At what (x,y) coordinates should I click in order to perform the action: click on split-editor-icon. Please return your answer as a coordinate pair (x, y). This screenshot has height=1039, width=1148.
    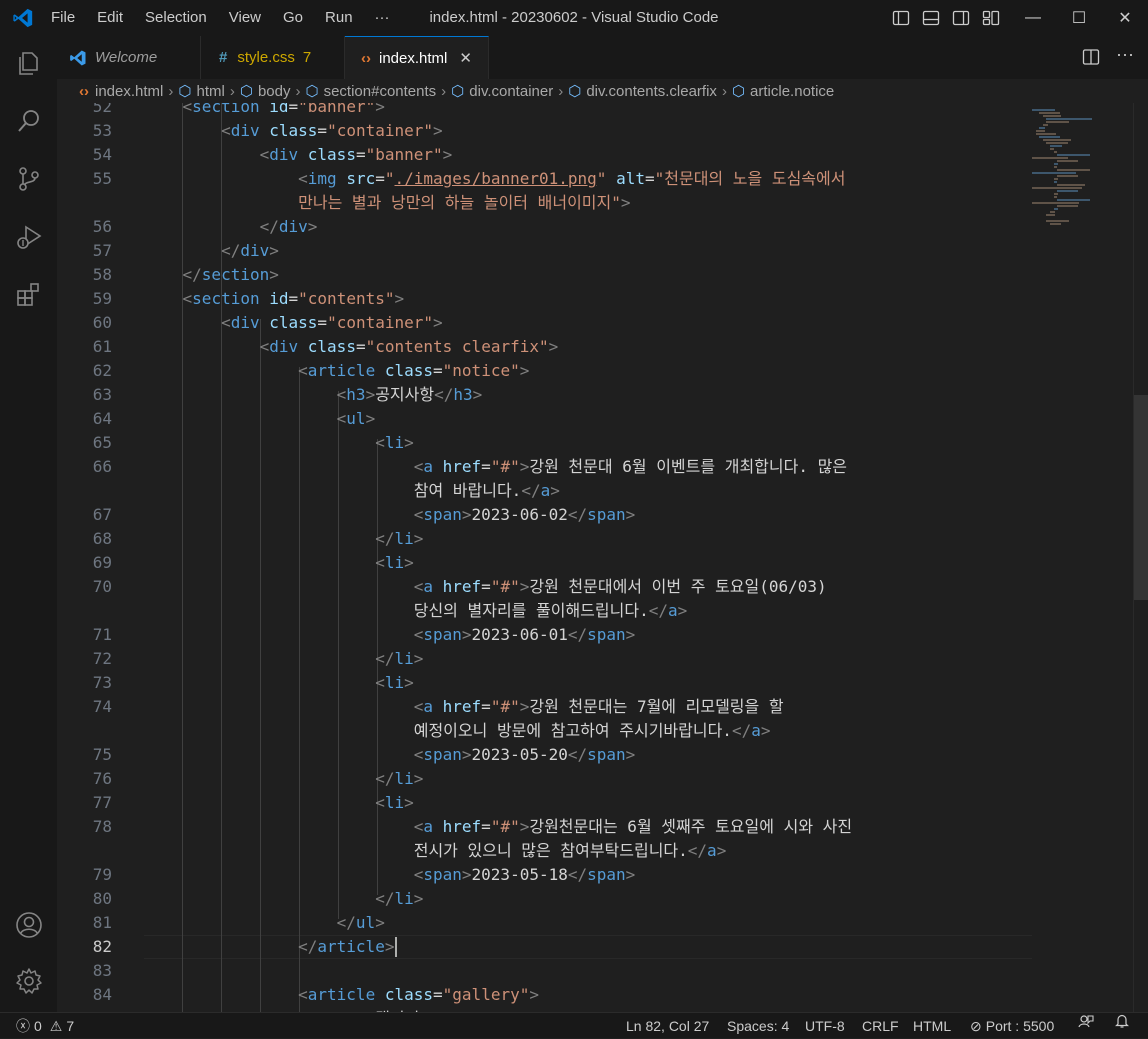
    Looking at the image, I should click on (1091, 57).